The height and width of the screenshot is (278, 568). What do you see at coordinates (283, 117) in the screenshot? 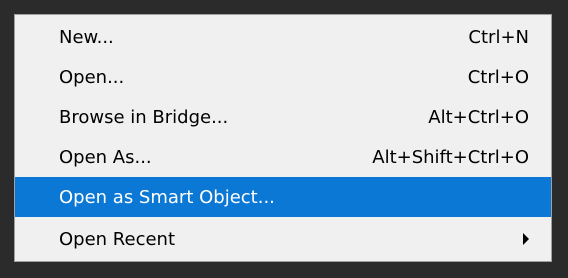
I see `menu-item-browse-in-bridge: Browse in Bridge... Alt+Ctrl+O` at bounding box center [283, 117].